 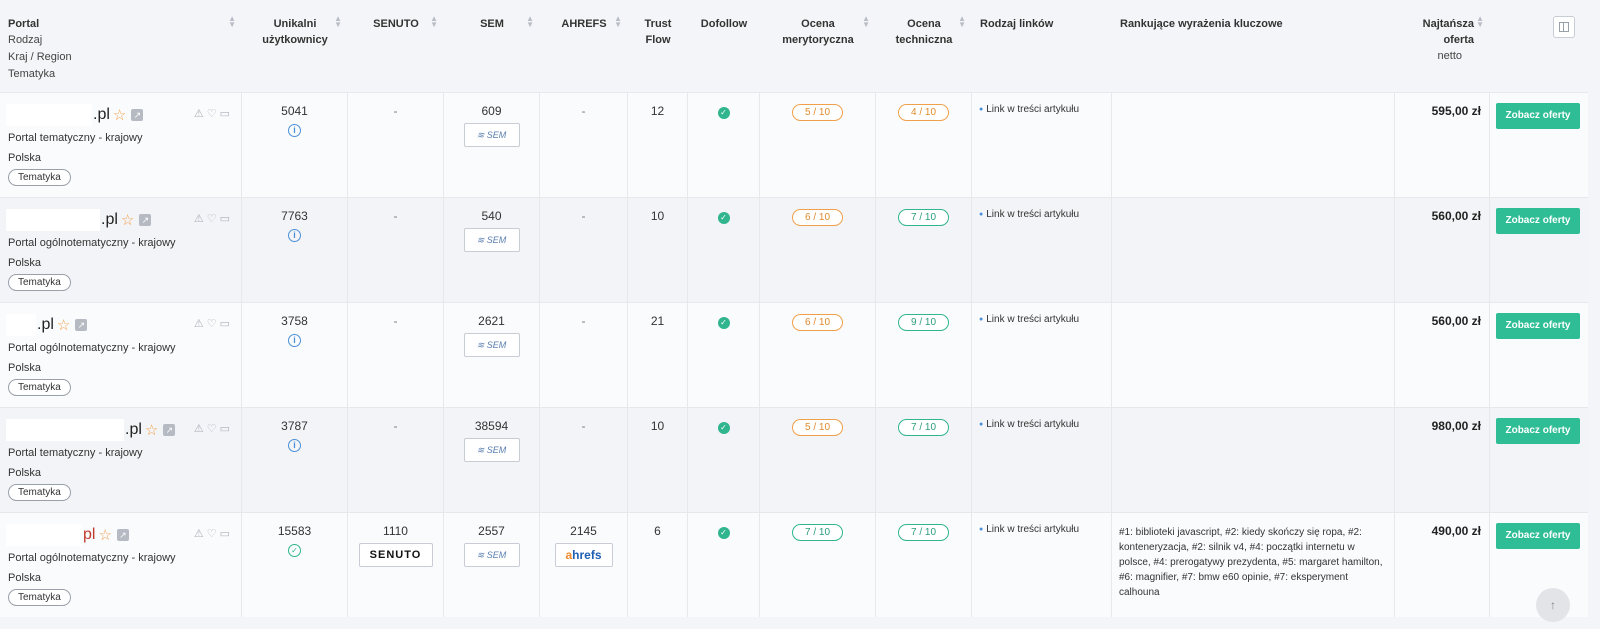 What do you see at coordinates (1449, 56) in the screenshot?
I see `header-net-label: netto` at bounding box center [1449, 56].